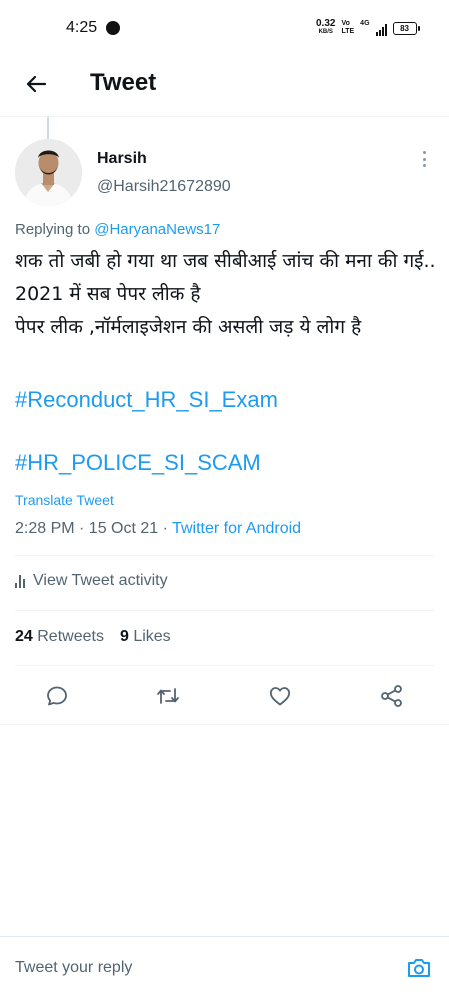 The height and width of the screenshot is (999, 449). I want to click on network-speed-unit: KB/S, so click(325, 32).